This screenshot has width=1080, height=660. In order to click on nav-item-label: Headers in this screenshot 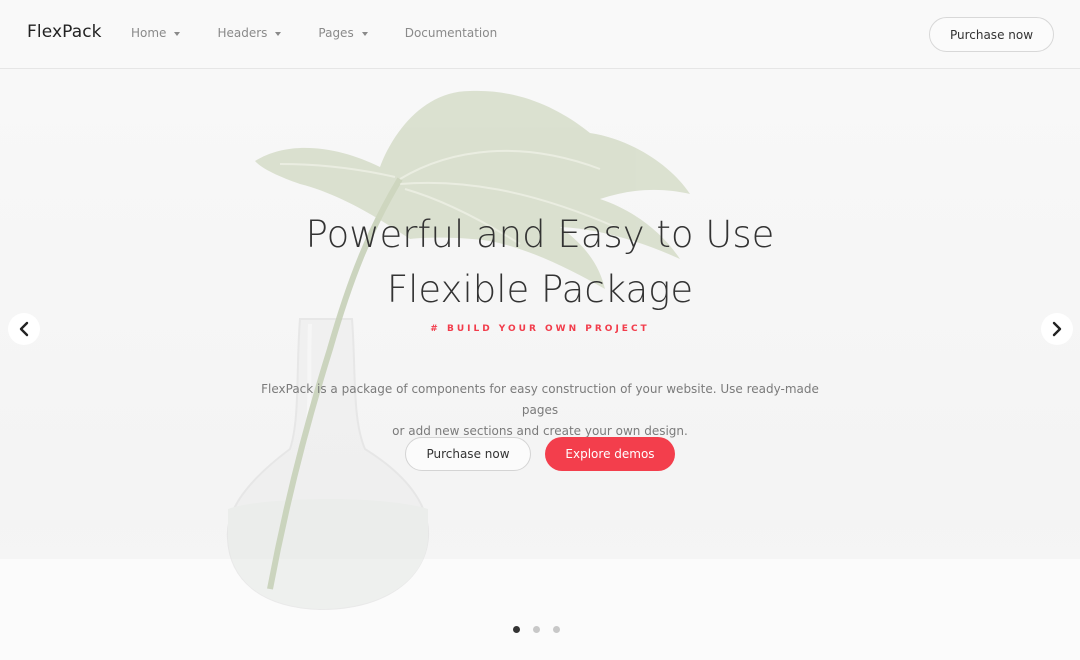, I will do `click(242, 33)`.